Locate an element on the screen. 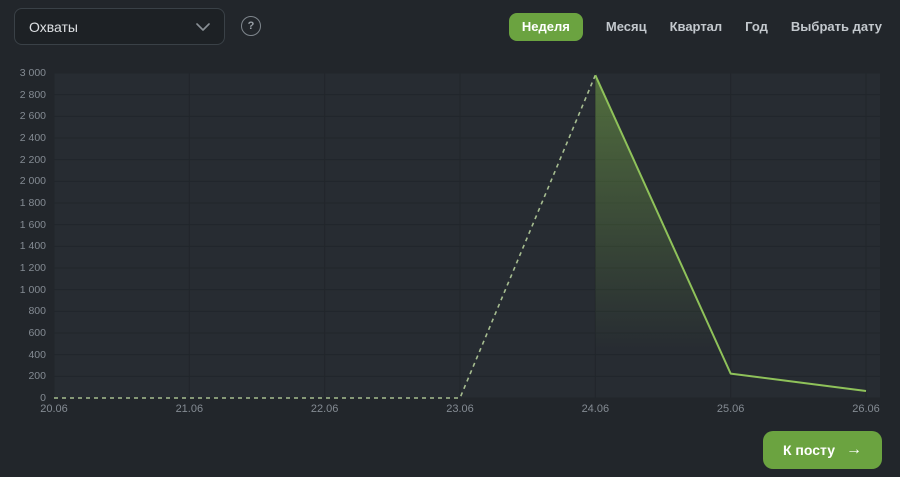  y-axis-label: 2 000 is located at coordinates (32, 181).